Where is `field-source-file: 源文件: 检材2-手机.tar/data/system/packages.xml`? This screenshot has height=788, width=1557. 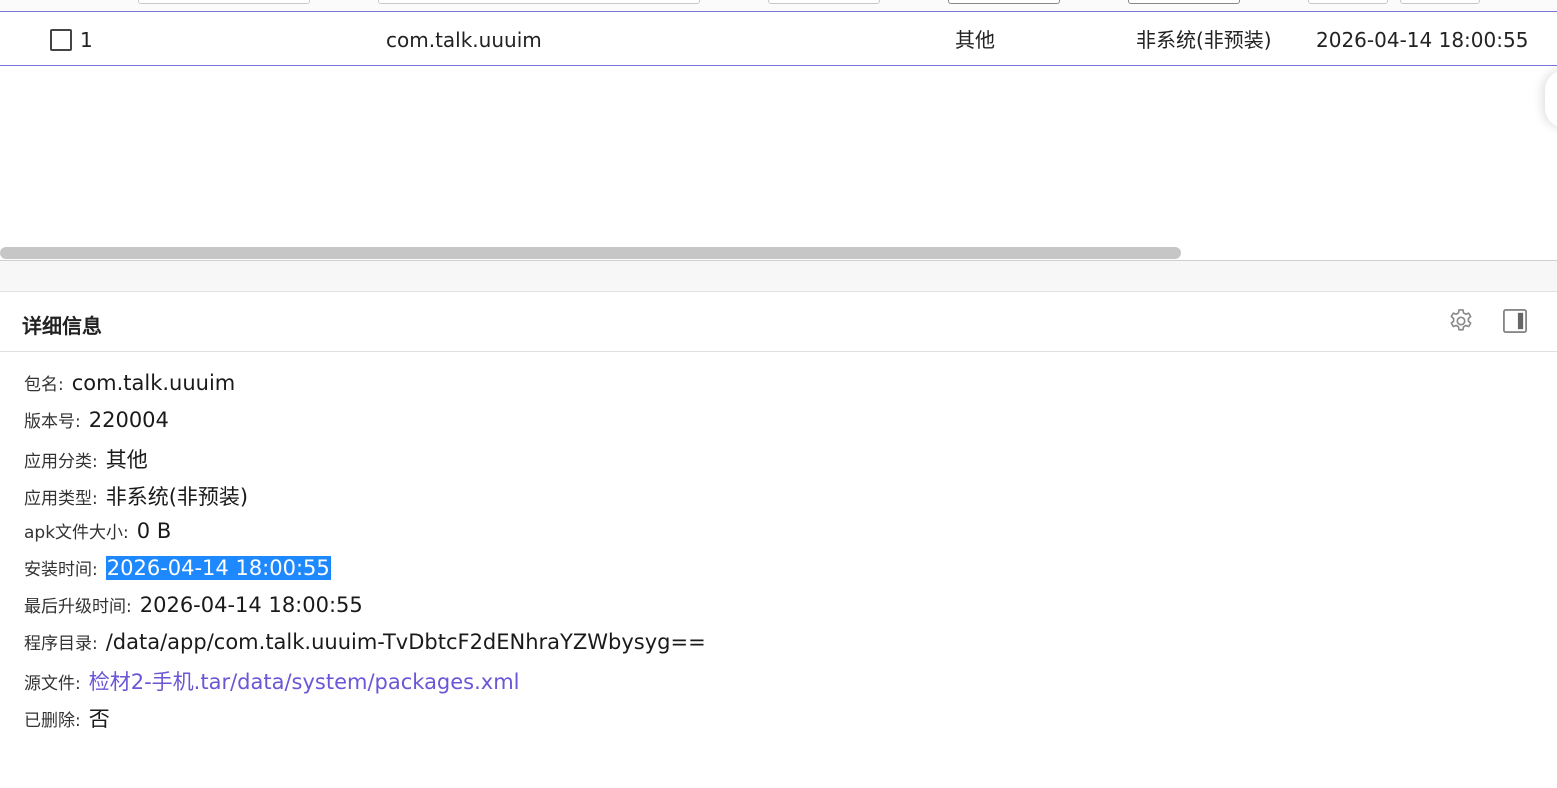 field-source-file: 源文件: 检材2-手机.tar/data/system/packages.xml is located at coordinates (272, 681).